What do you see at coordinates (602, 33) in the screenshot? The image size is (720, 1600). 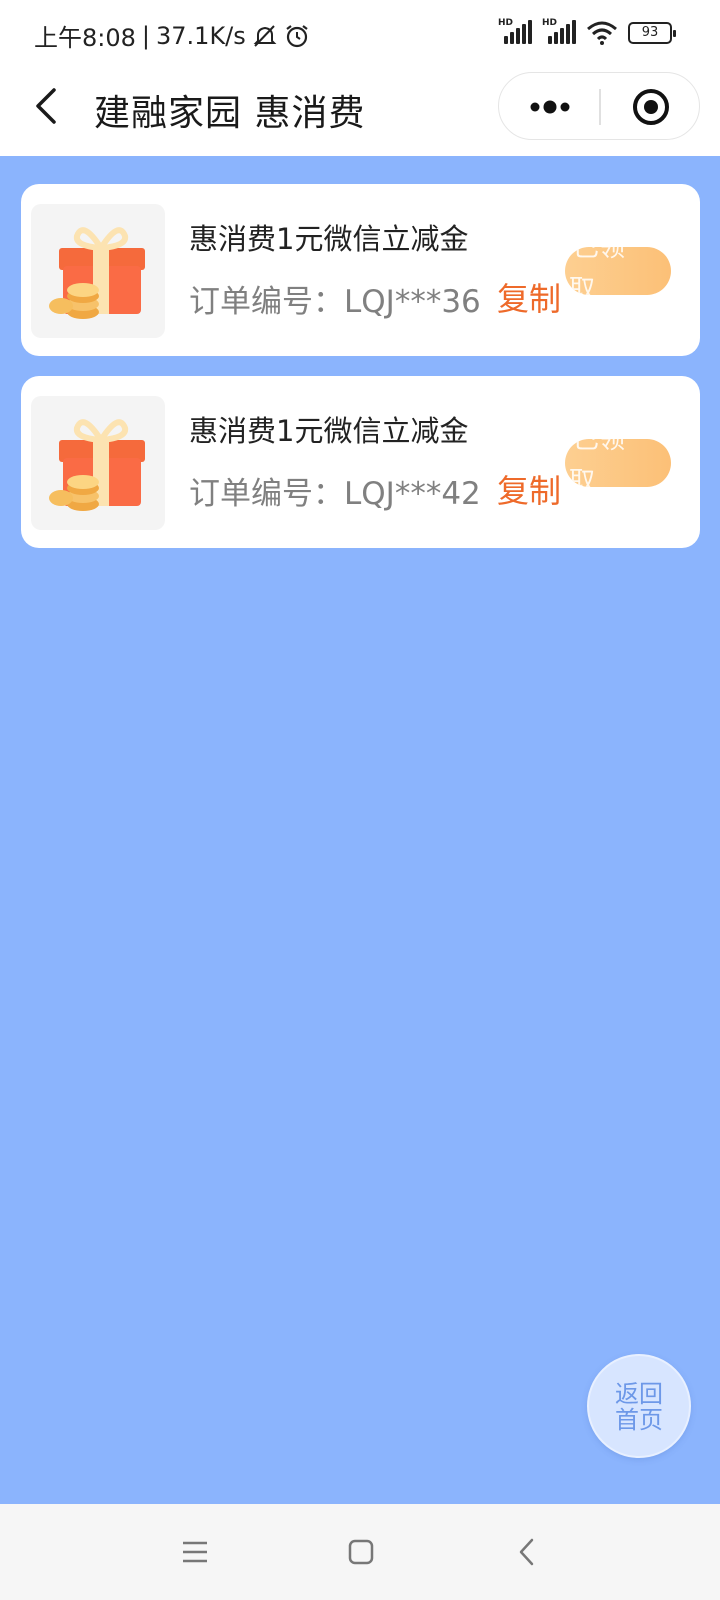 I see `wifi-icon` at bounding box center [602, 33].